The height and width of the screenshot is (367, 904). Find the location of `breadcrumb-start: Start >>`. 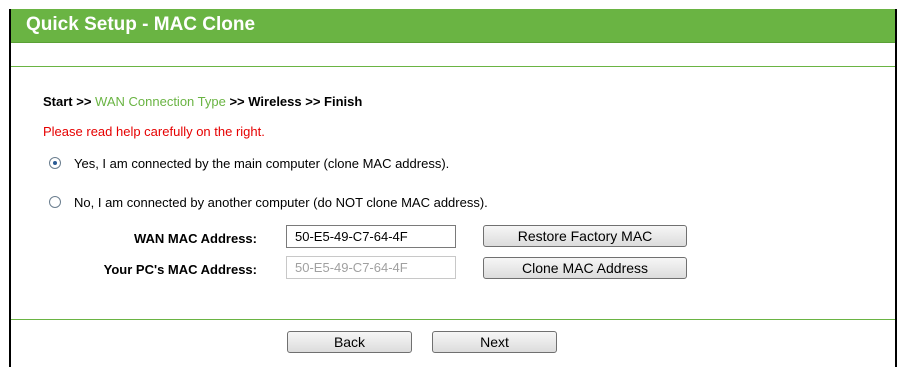

breadcrumb-start: Start >> is located at coordinates (67, 101).